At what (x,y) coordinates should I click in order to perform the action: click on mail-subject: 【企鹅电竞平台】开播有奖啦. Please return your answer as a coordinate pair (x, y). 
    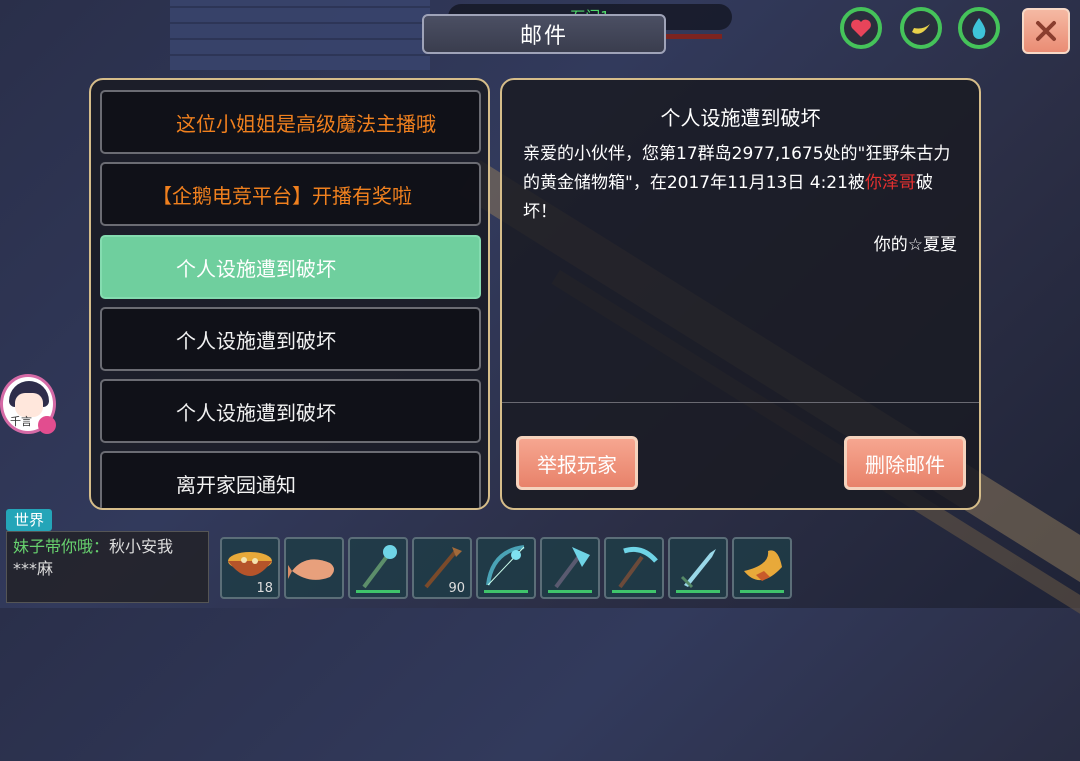
    Looking at the image, I should click on (282, 195).